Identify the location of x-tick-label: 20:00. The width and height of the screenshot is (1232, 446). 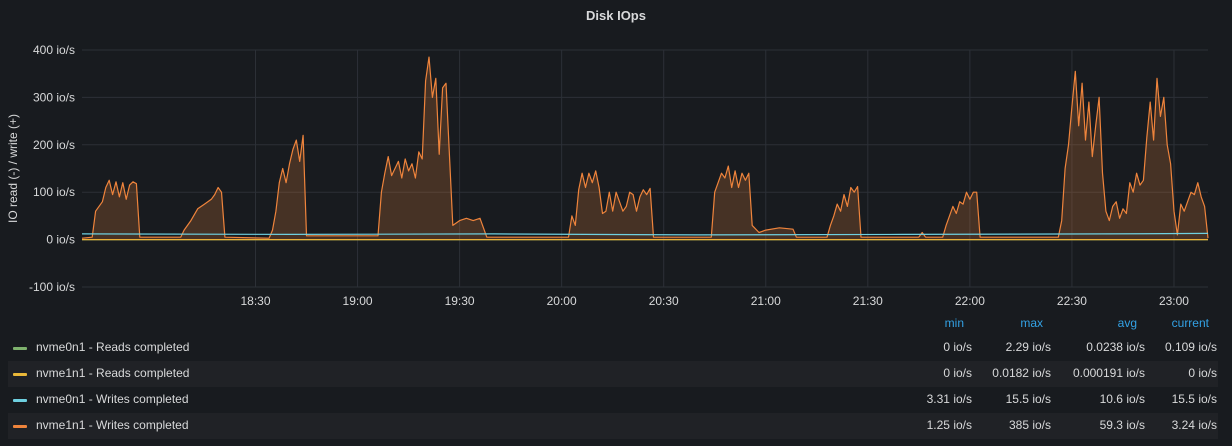
(562, 301).